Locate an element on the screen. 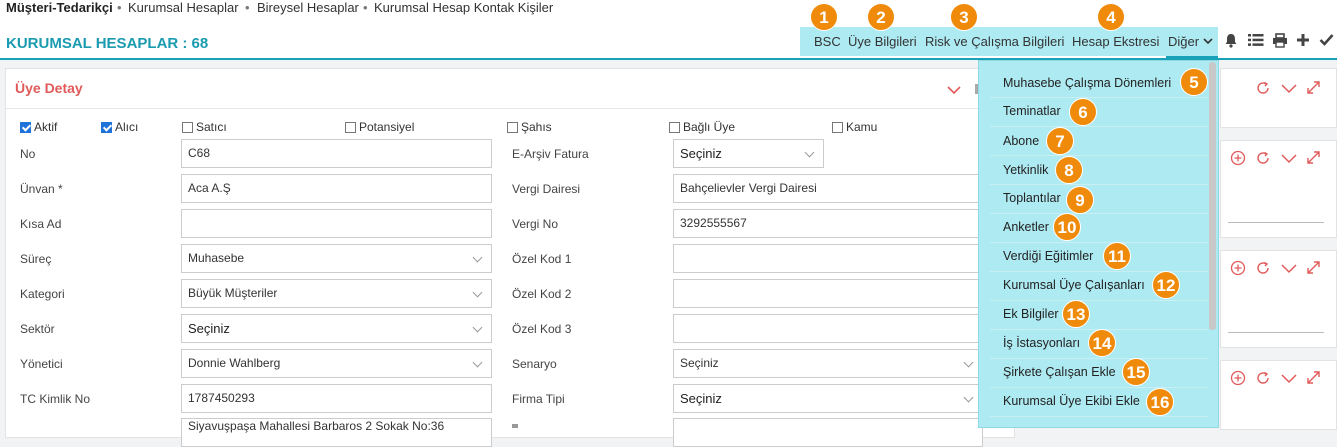 The image size is (1337, 447). print-icon is located at coordinates (1280, 42).